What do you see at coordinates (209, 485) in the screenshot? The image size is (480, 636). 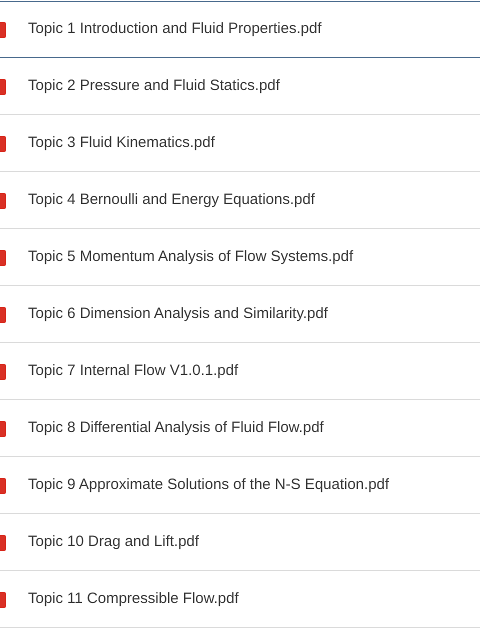 I see `file-name: Topic 9 Approximate Solutions of the N-S Equation.pdf` at bounding box center [209, 485].